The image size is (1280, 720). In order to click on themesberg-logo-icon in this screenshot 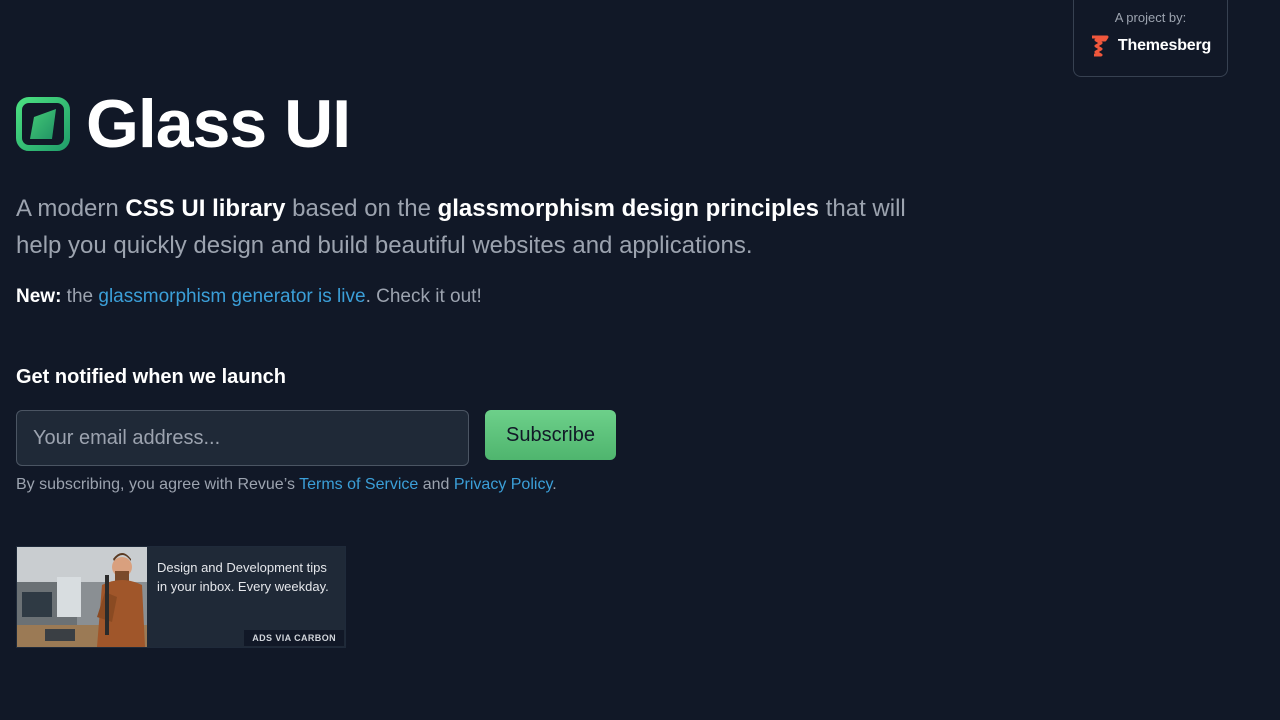, I will do `click(1100, 46)`.